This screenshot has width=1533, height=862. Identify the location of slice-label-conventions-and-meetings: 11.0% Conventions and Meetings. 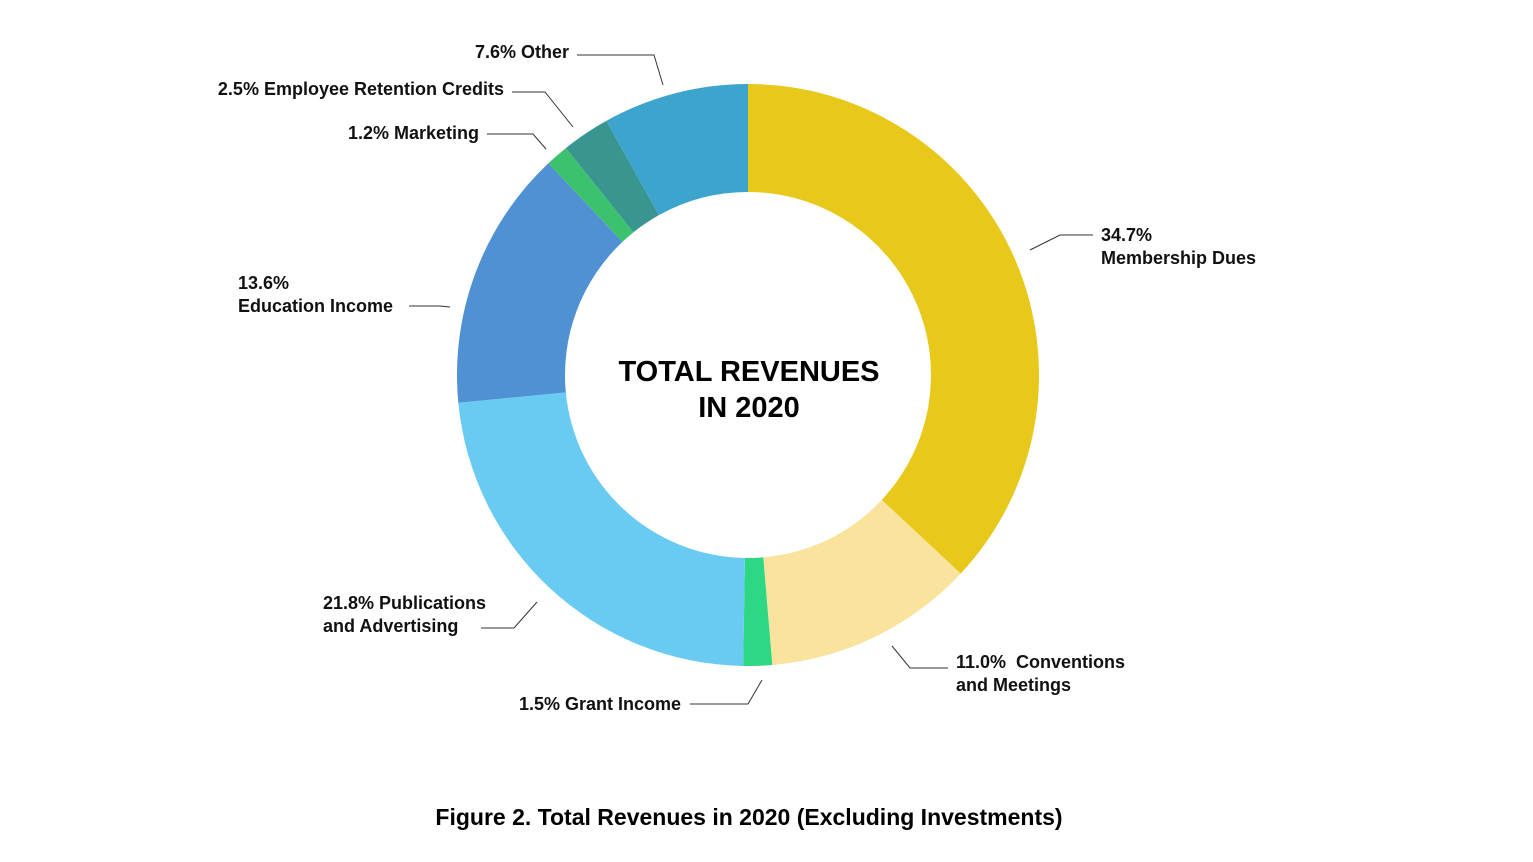
(1040, 673).